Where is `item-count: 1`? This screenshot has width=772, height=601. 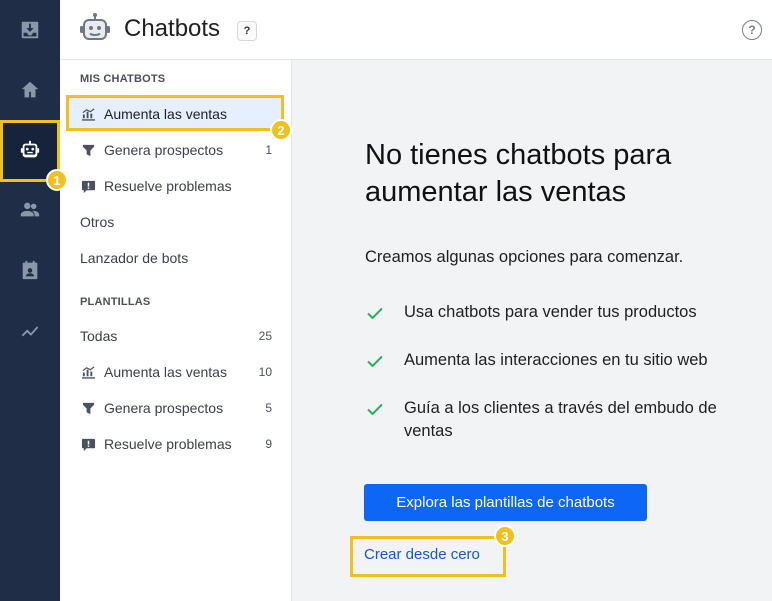 item-count: 1 is located at coordinates (268, 150).